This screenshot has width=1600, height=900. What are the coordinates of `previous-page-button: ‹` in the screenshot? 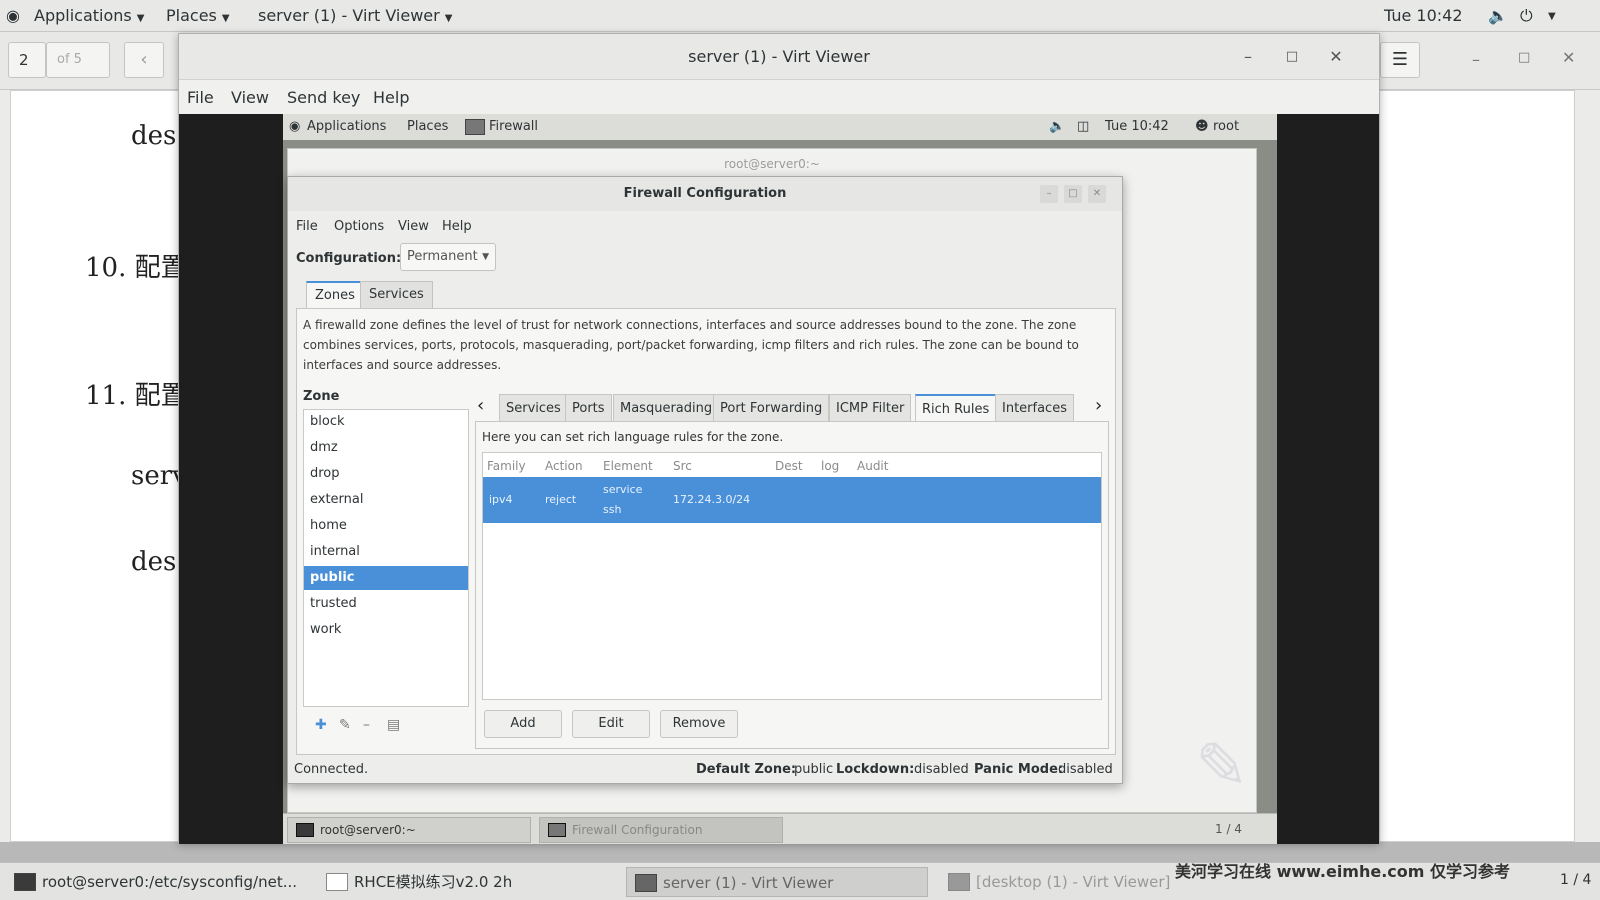 It's located at (144, 60).